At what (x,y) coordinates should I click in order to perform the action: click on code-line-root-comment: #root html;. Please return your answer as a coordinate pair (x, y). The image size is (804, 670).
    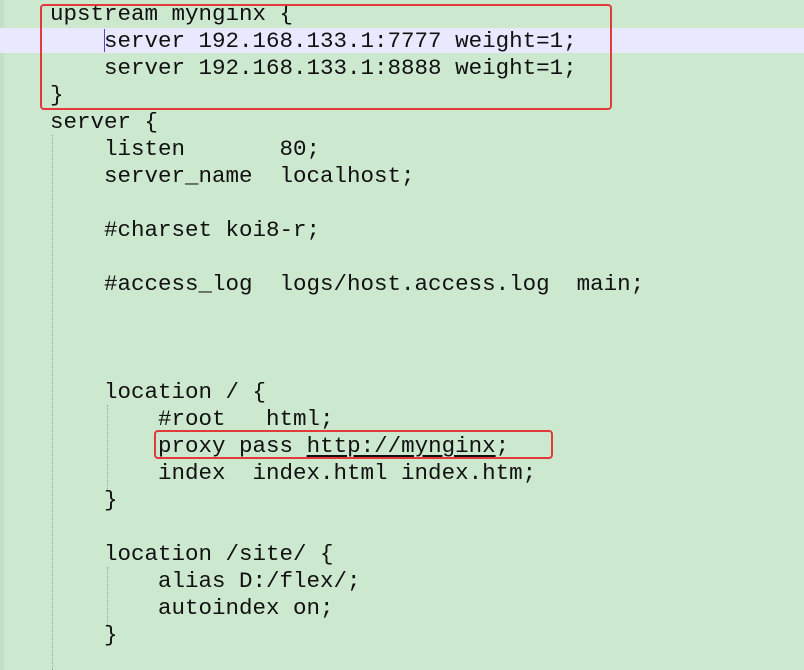
    Looking at the image, I should click on (192, 419).